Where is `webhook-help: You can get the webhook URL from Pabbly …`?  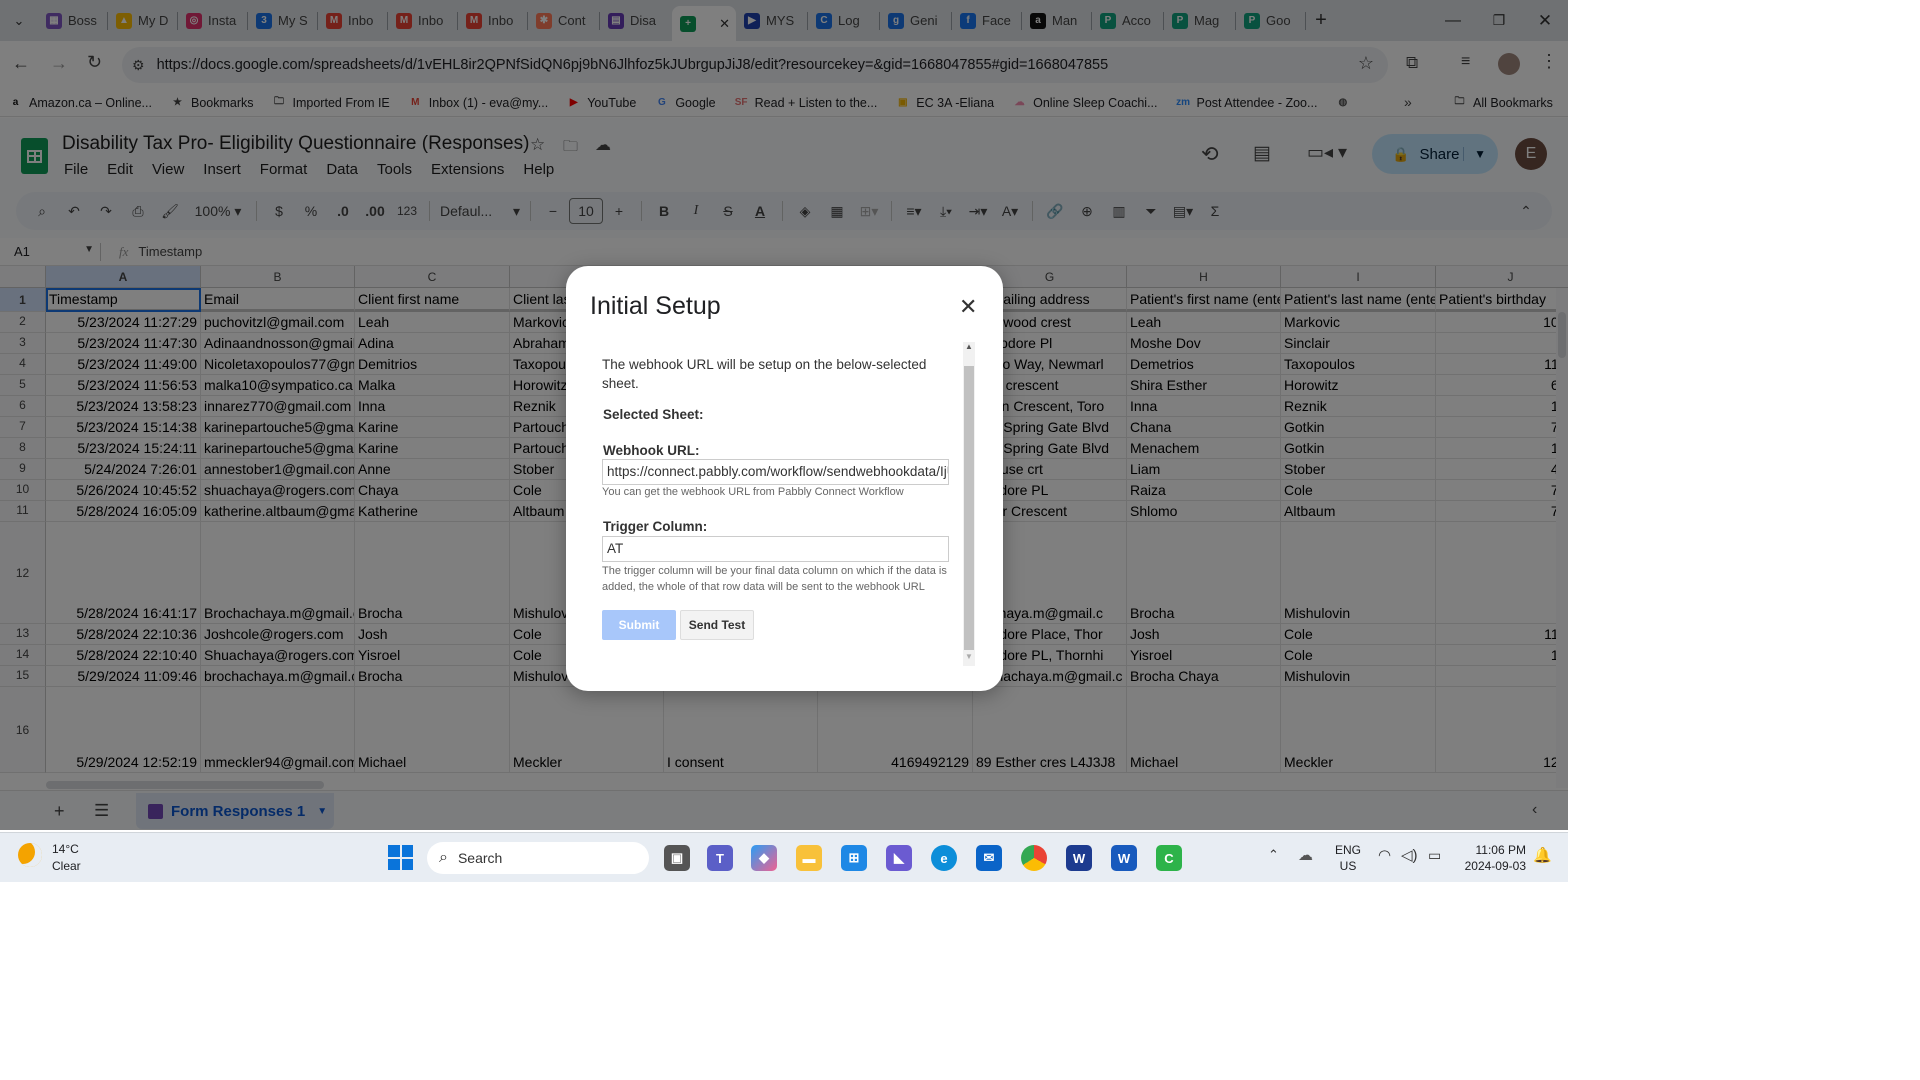 webhook-help: You can get the webhook URL from Pabbly … is located at coordinates (753, 492).